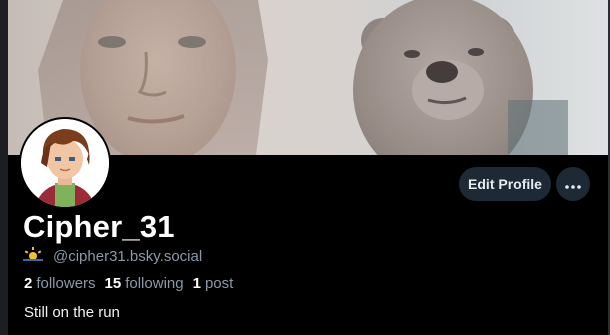 The height and width of the screenshot is (335, 610). Describe the element at coordinates (4, 167) in the screenshot. I see `window-frame-left` at that location.